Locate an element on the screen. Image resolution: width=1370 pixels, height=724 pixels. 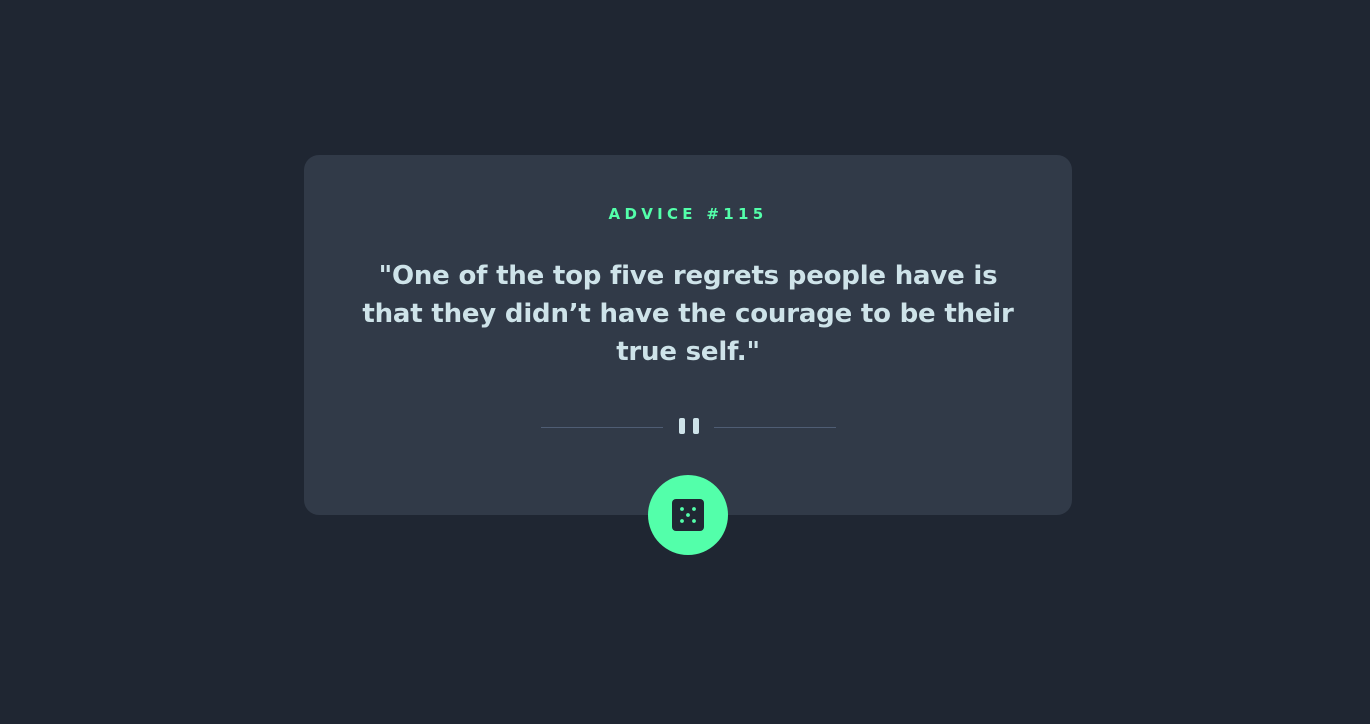
pattern-divider is located at coordinates (688, 427).